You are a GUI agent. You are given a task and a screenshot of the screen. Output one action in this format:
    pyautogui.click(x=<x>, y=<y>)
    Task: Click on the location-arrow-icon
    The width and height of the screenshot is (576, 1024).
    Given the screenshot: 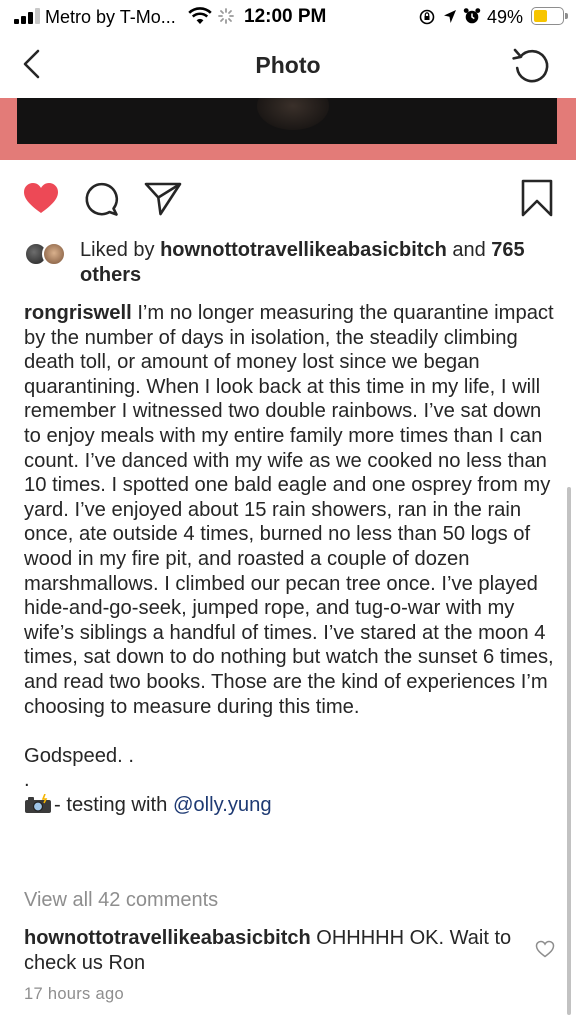 What is the action you would take?
    pyautogui.click(x=450, y=16)
    